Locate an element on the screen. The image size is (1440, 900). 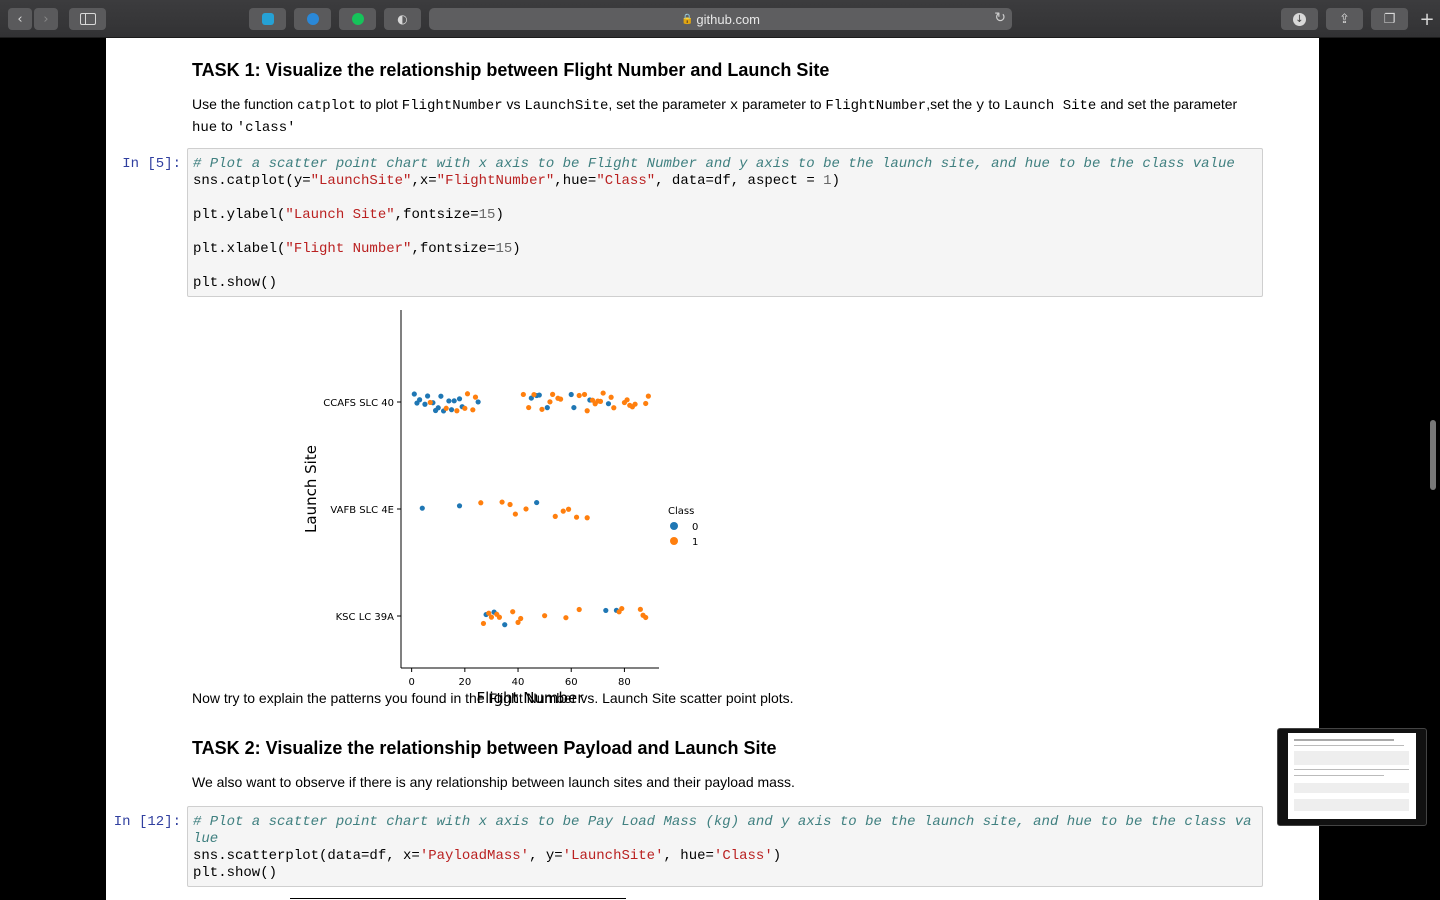
y-tick-label: CCAFS SLC 40 is located at coordinates (358, 403).